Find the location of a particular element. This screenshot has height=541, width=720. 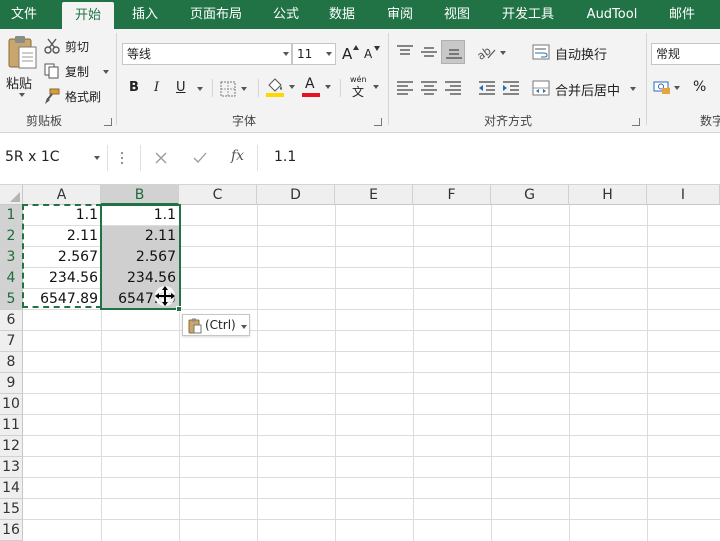

column-header-h: H is located at coordinates (608, 195).